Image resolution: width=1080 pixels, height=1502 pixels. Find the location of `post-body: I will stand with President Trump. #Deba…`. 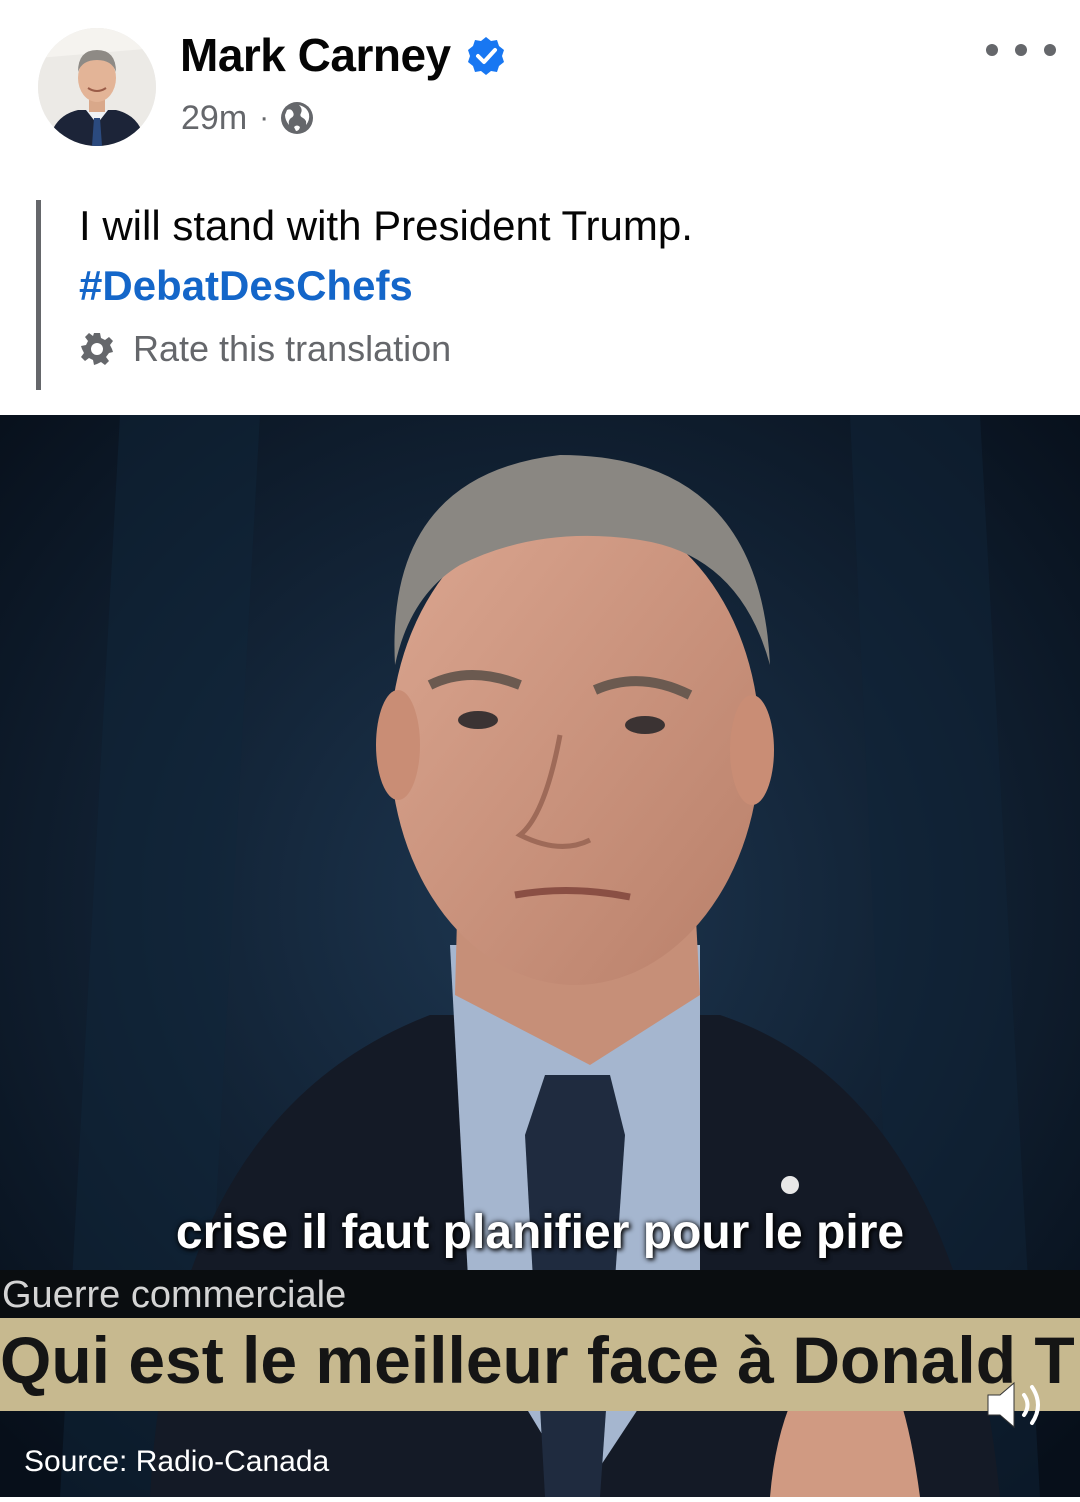

post-body: I will stand with President Trump. #Deba… is located at coordinates (536, 295).